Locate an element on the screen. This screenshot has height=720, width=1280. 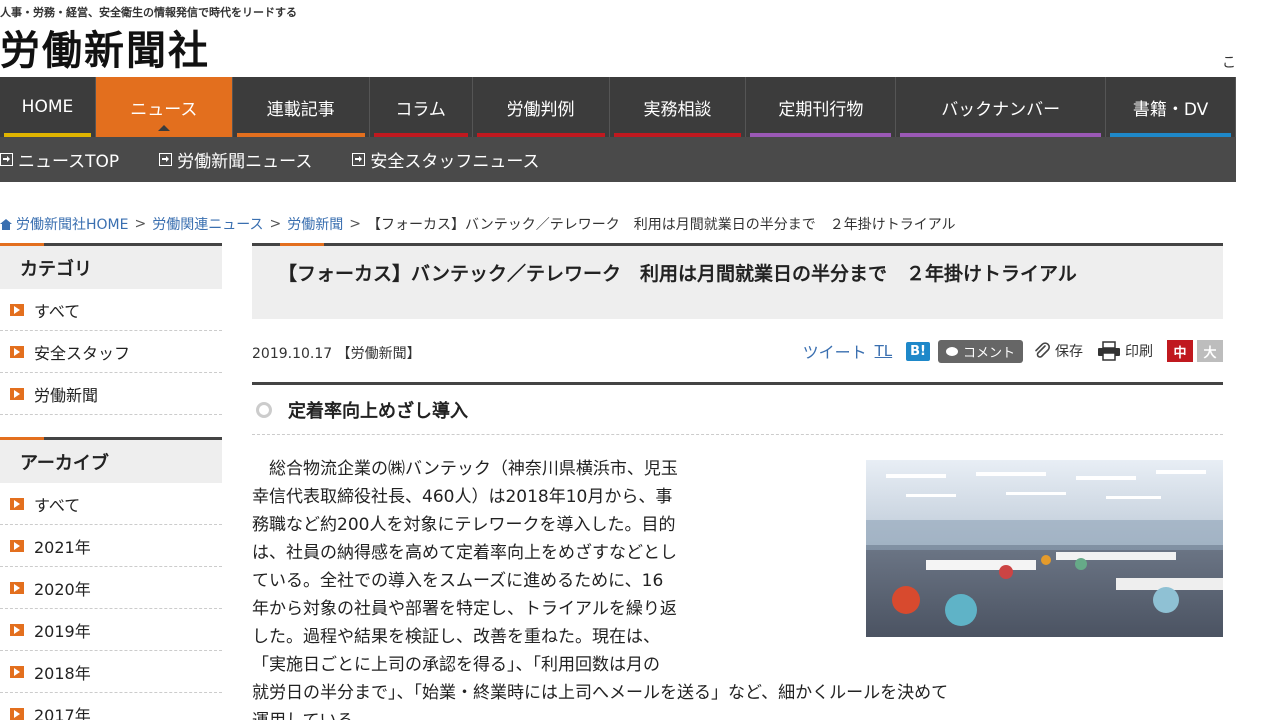
gnav-item-1: ニュース is located at coordinates (164, 107).